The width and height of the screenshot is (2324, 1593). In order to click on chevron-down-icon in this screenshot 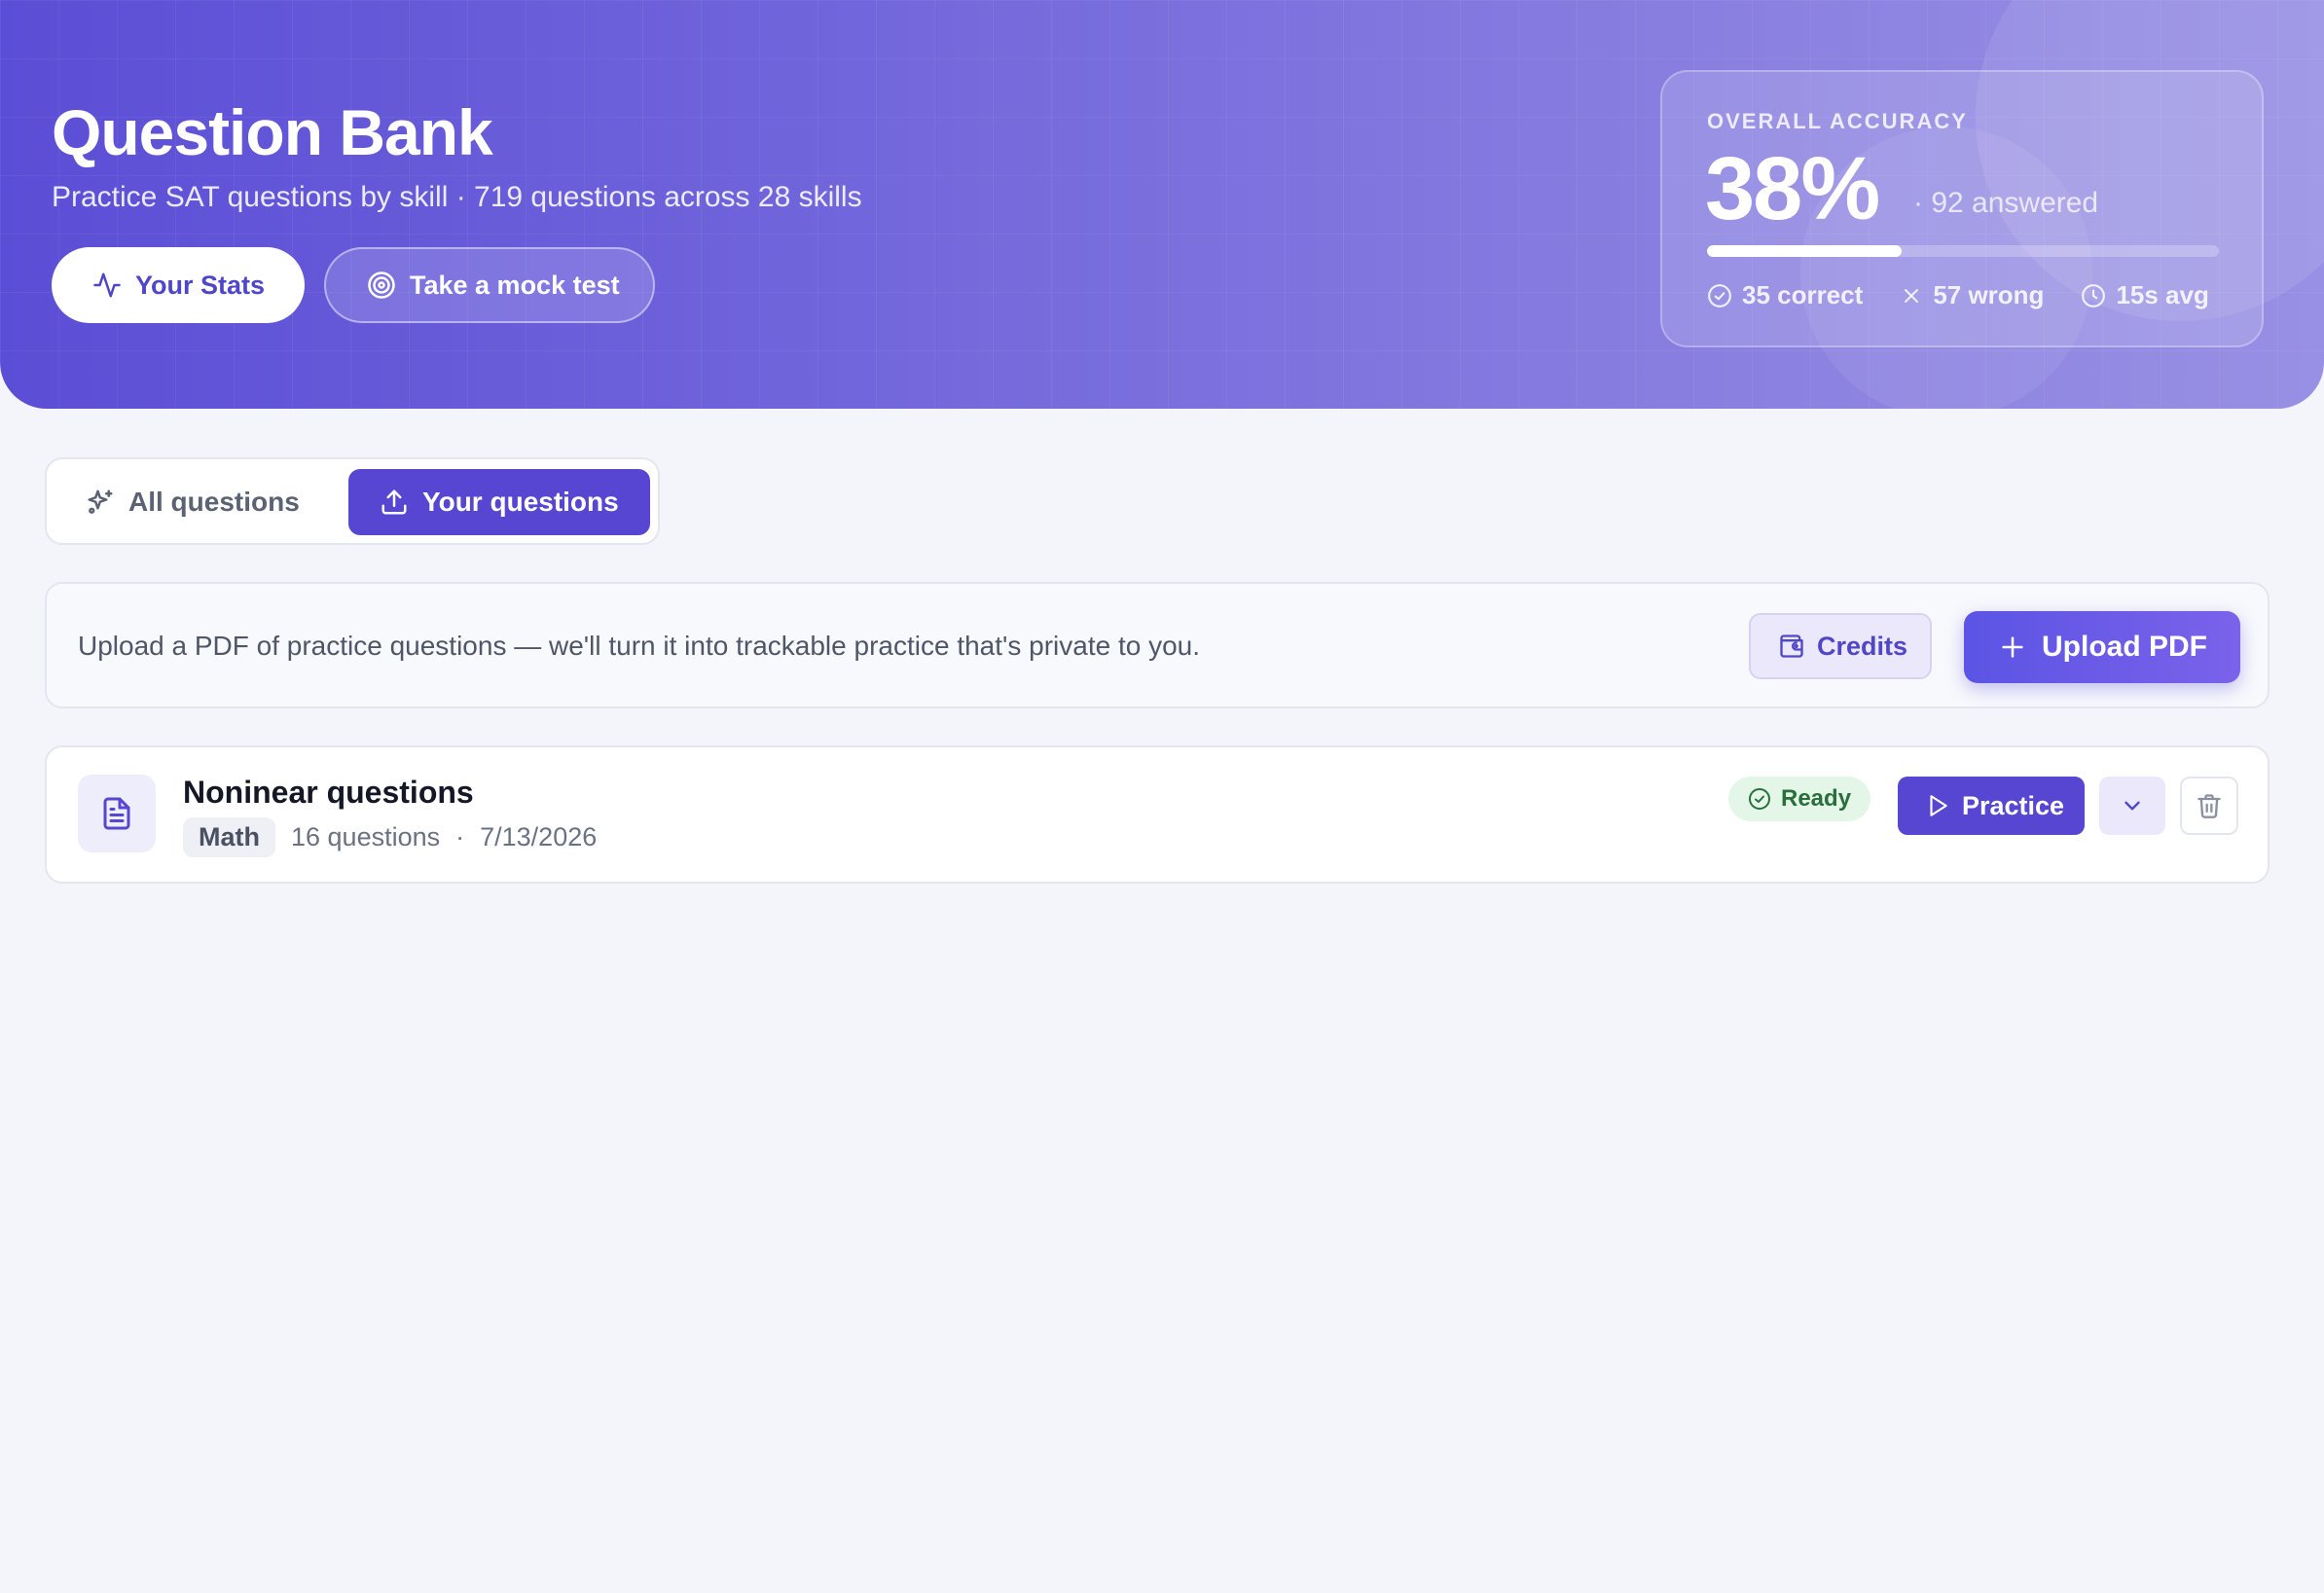, I will do `click(2132, 806)`.